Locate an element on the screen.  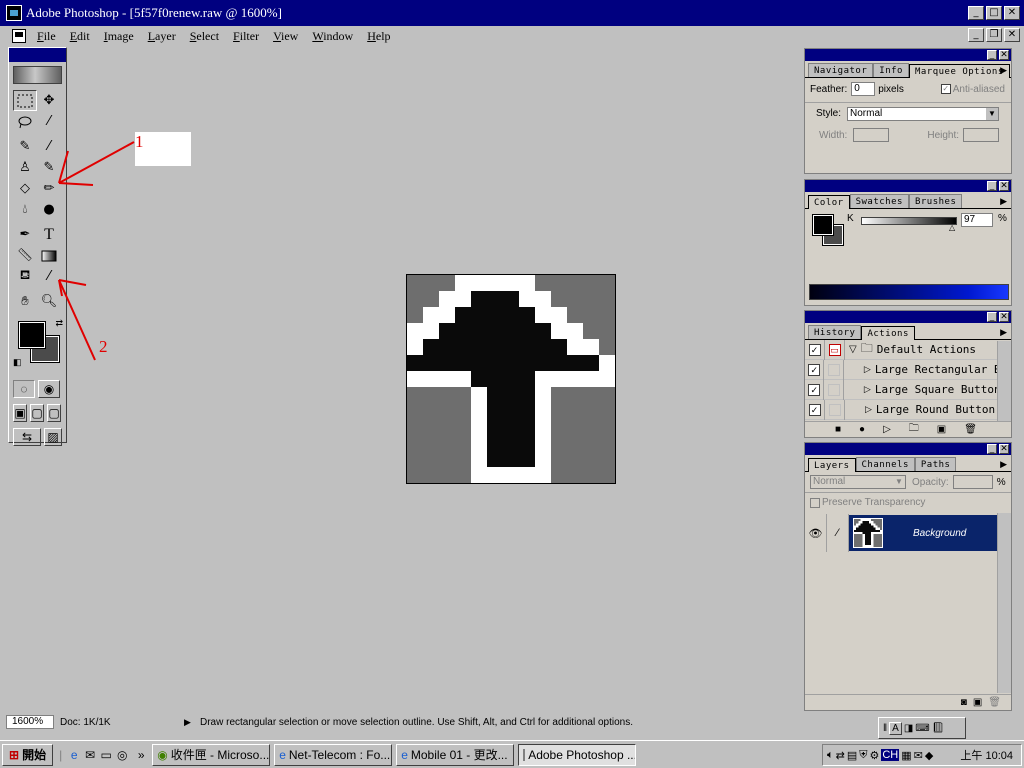
minimize-button: _ is located at coordinates (976, 13).